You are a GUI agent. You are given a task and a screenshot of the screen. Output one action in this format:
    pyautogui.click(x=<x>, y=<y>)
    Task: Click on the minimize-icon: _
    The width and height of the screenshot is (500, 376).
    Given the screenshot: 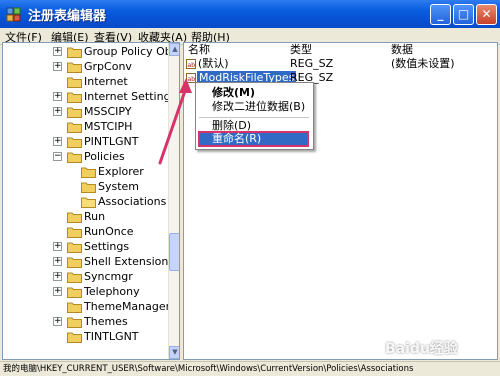 What is the action you would take?
    pyautogui.click(x=440, y=14)
    